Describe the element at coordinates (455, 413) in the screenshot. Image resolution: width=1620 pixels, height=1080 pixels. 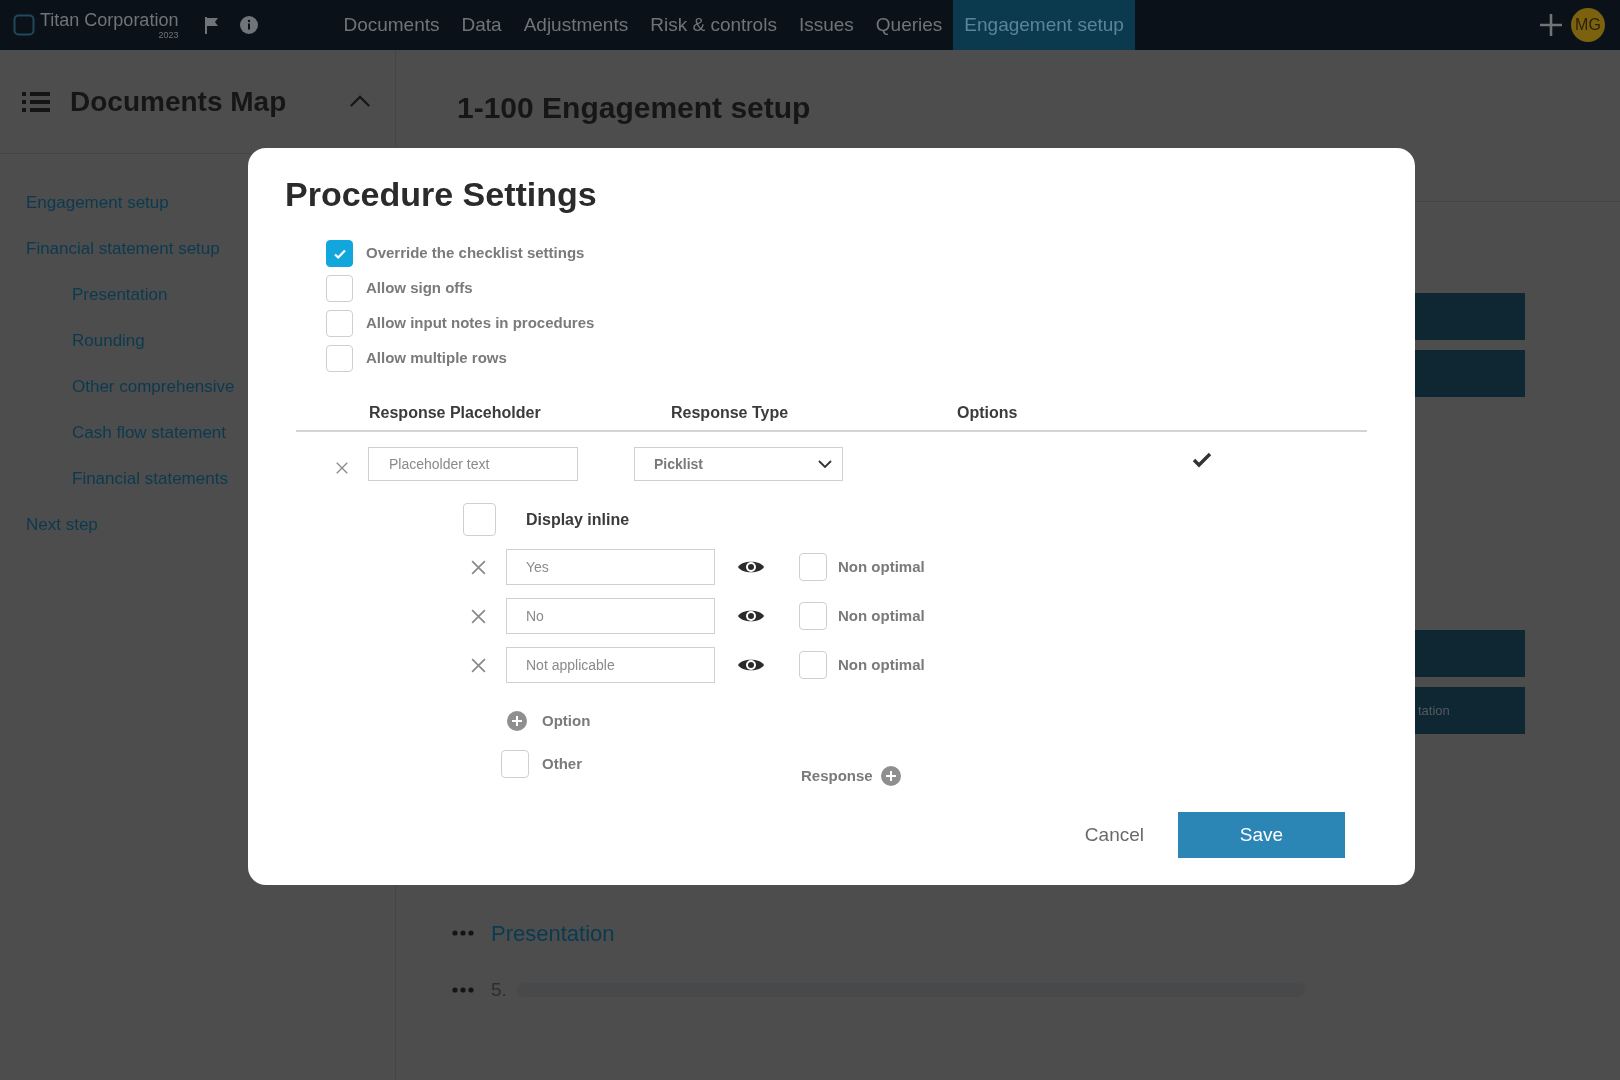
I see `column-header: Response Placeholder` at that location.